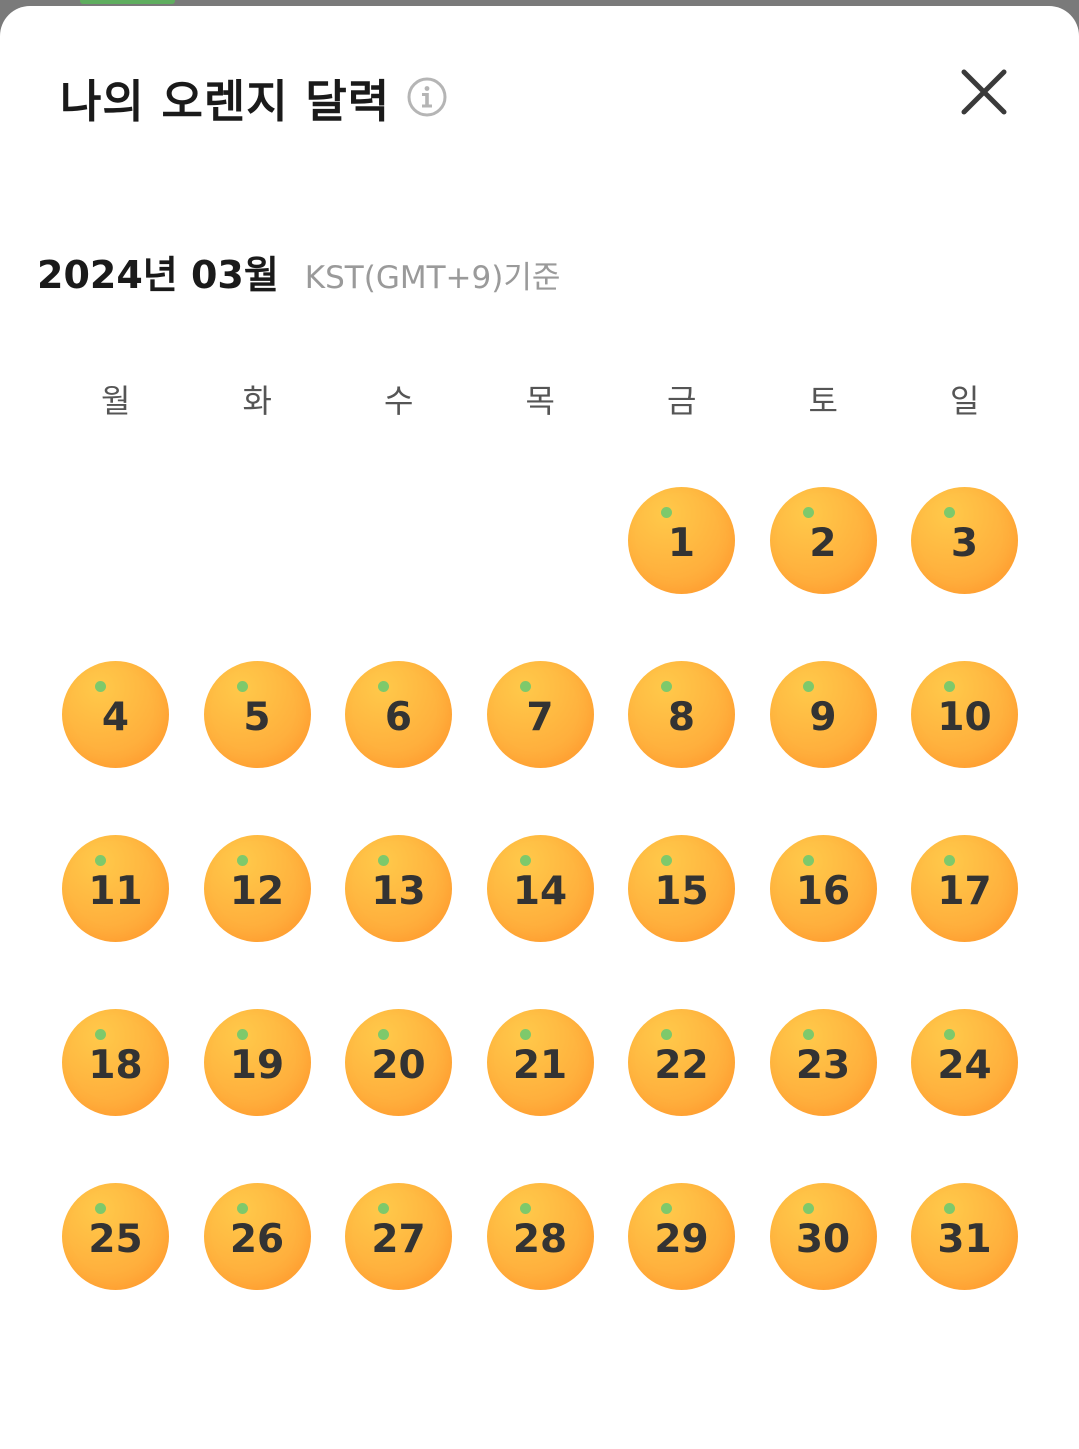  I want to click on calendar-day-cell: 6, so click(399, 747).